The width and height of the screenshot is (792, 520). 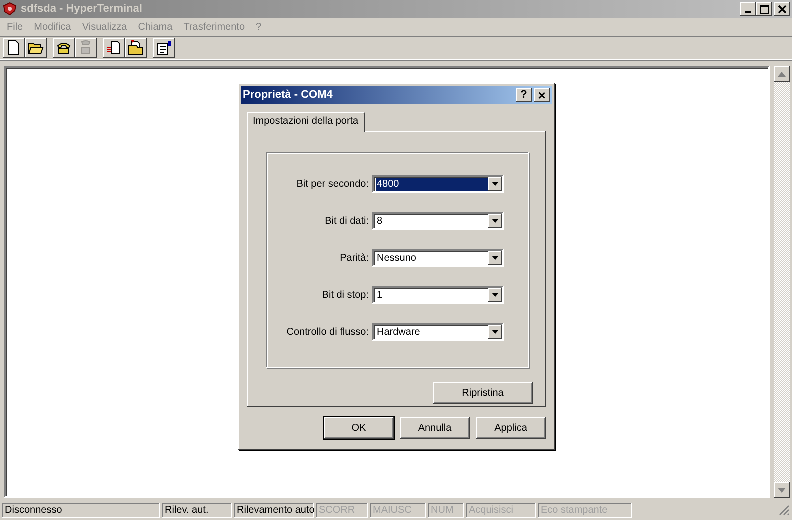 I want to click on down-arrow-icon, so click(x=782, y=490).